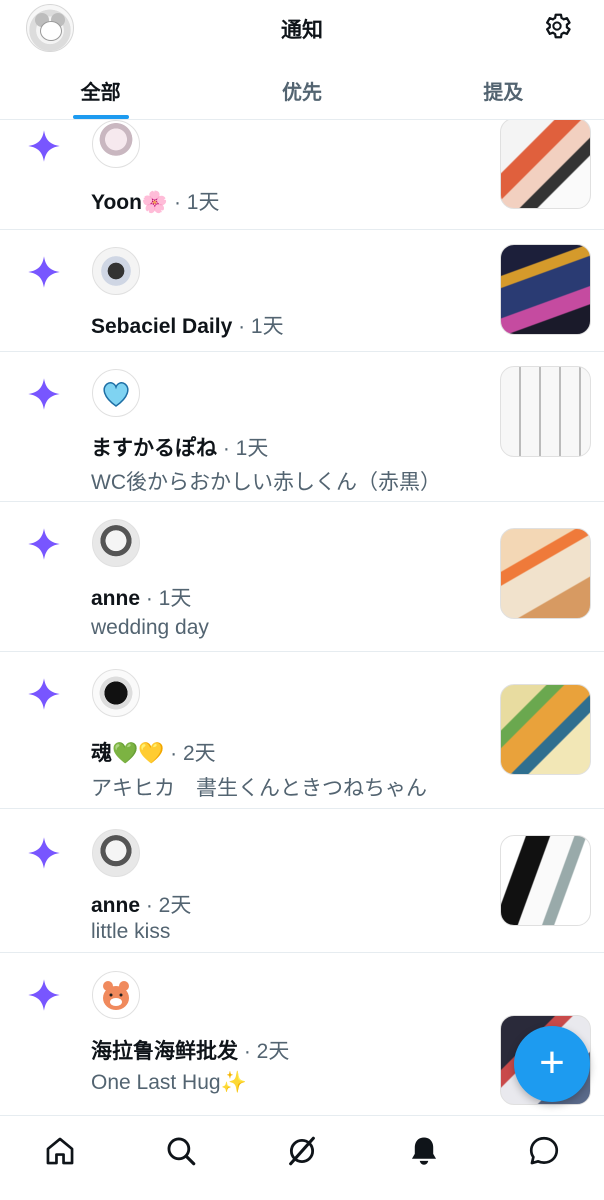  What do you see at coordinates (161, 326) in the screenshot?
I see `user-name: Sebaciel Daily` at bounding box center [161, 326].